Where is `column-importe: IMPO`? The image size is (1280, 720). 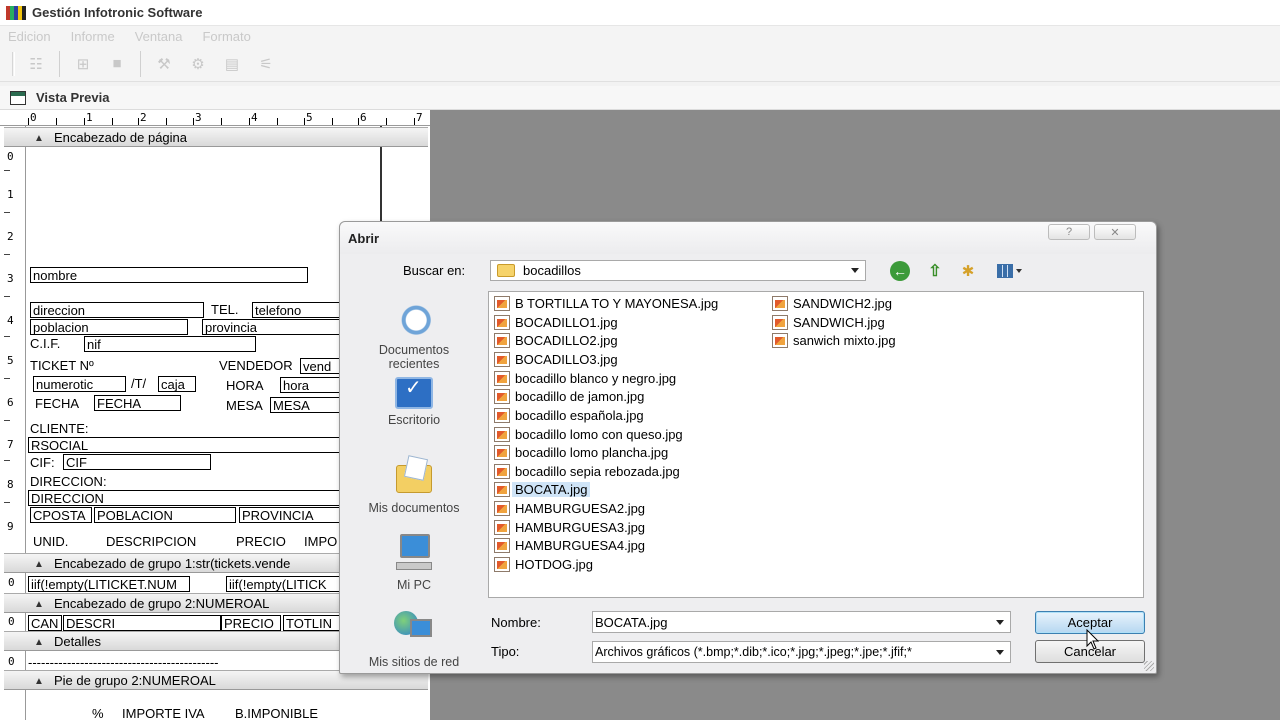 column-importe: IMPO is located at coordinates (320, 542).